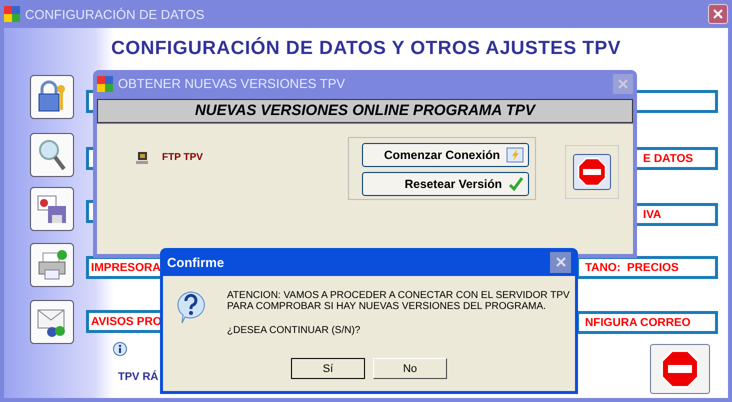 Image resolution: width=732 pixels, height=402 pixels. What do you see at coordinates (126, 268) in the screenshot?
I see `option-label: IMPRESORA` at bounding box center [126, 268].